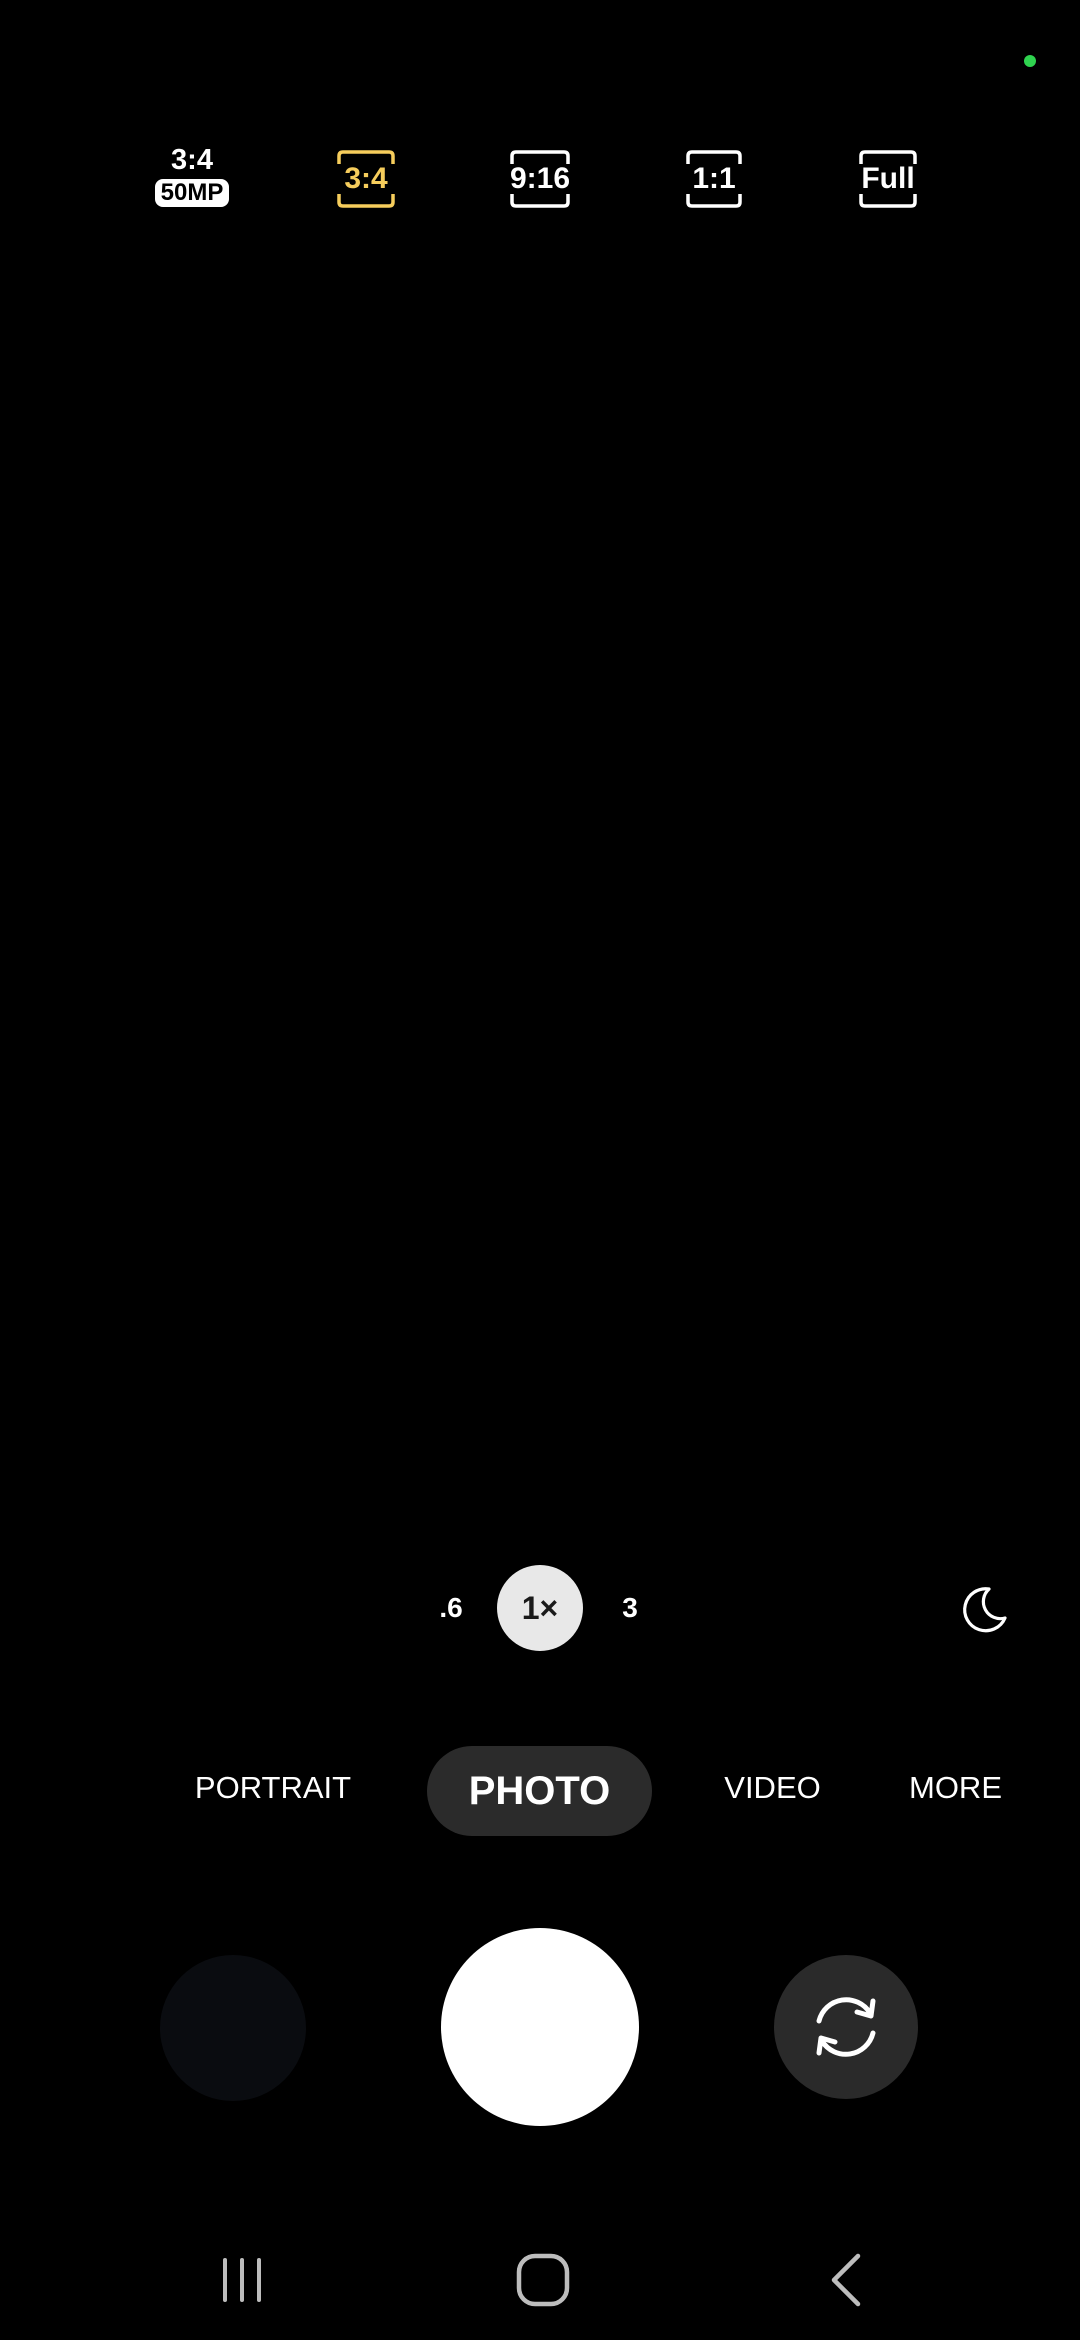 Image resolution: width=1080 pixels, height=2340 pixels. I want to click on switch-camera-button, so click(846, 2027).